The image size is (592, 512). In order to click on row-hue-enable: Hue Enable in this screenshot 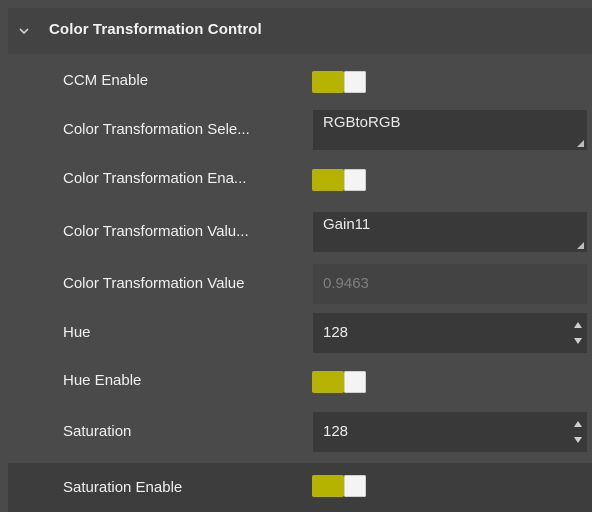, I will do `click(300, 381)`.